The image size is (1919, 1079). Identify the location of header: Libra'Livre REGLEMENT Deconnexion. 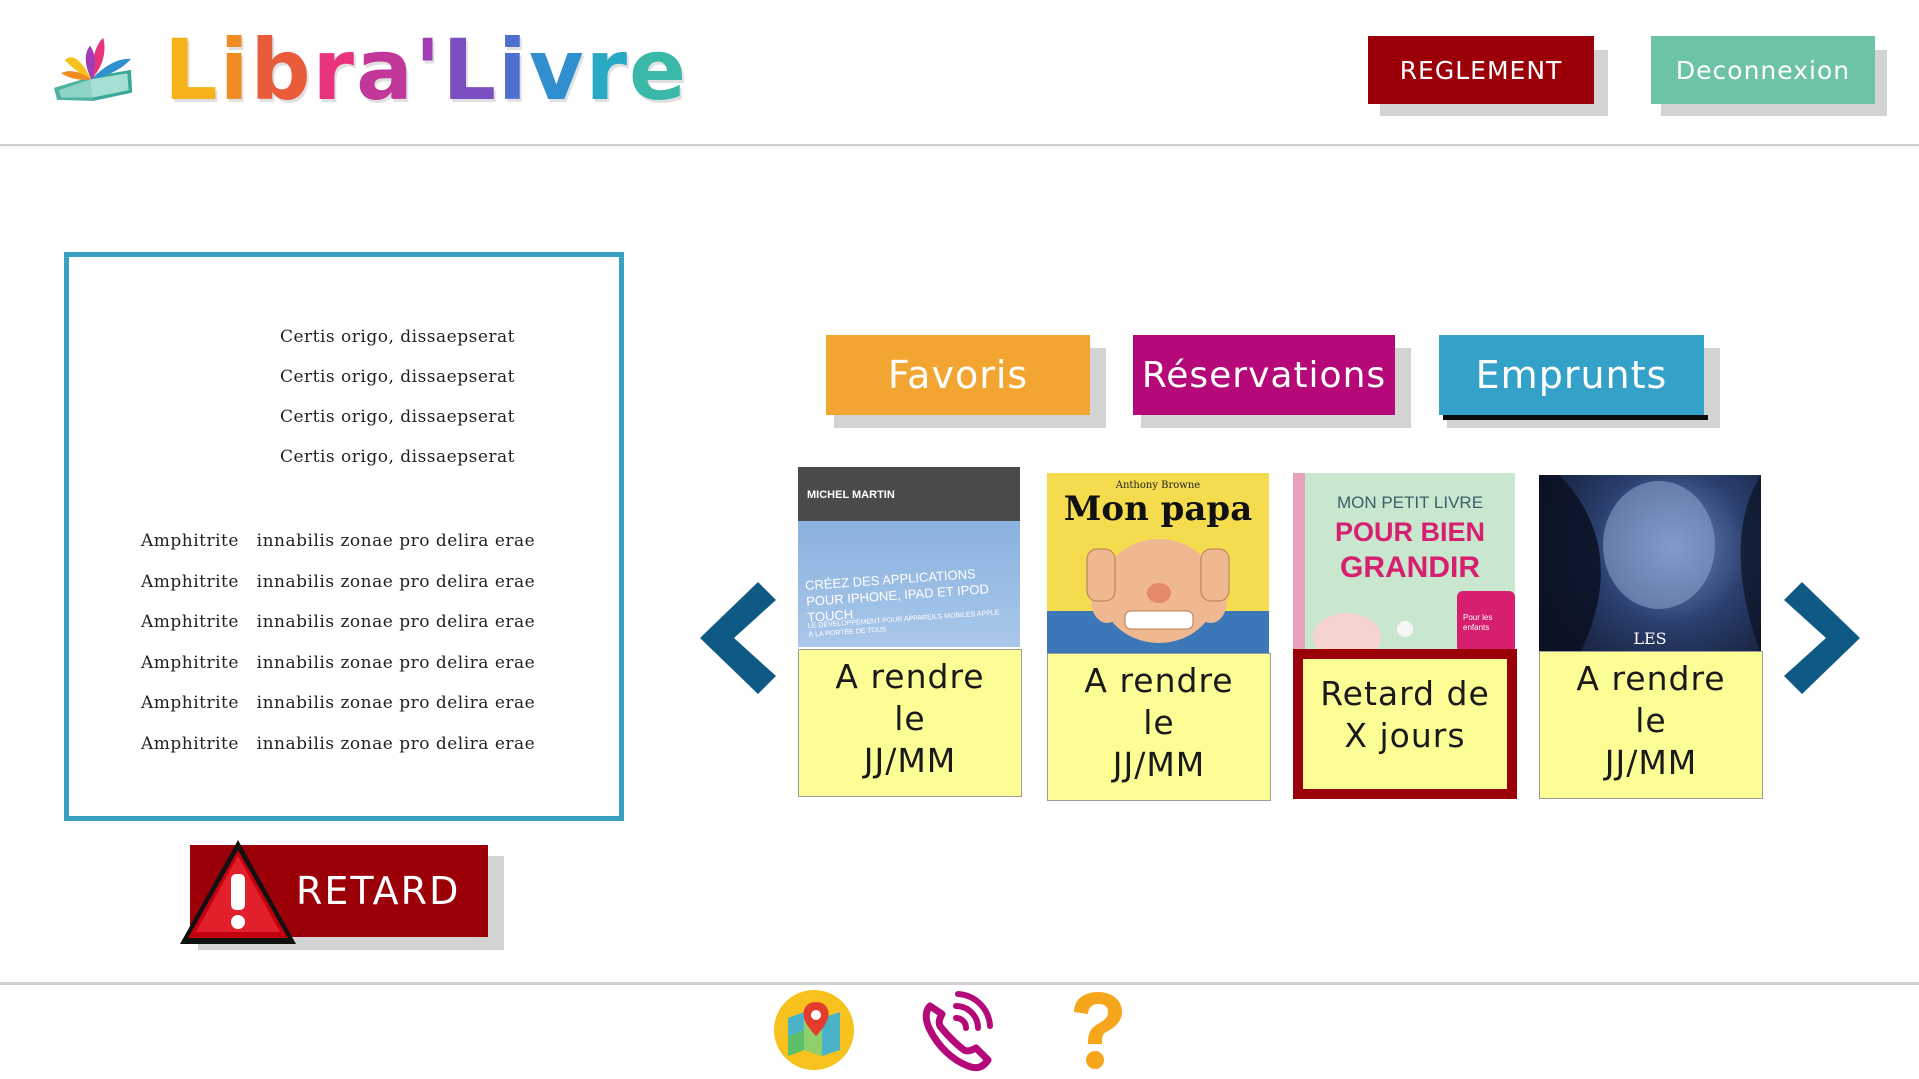
(959, 73).